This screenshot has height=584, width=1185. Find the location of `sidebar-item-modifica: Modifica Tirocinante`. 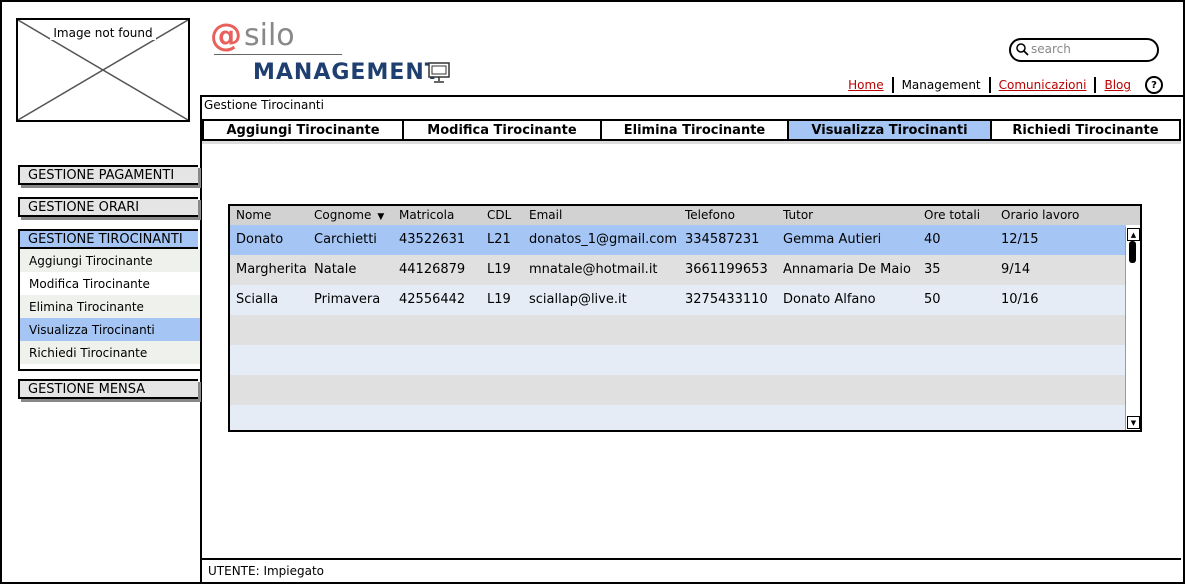

sidebar-item-modifica: Modifica Tirocinante is located at coordinates (110, 283).